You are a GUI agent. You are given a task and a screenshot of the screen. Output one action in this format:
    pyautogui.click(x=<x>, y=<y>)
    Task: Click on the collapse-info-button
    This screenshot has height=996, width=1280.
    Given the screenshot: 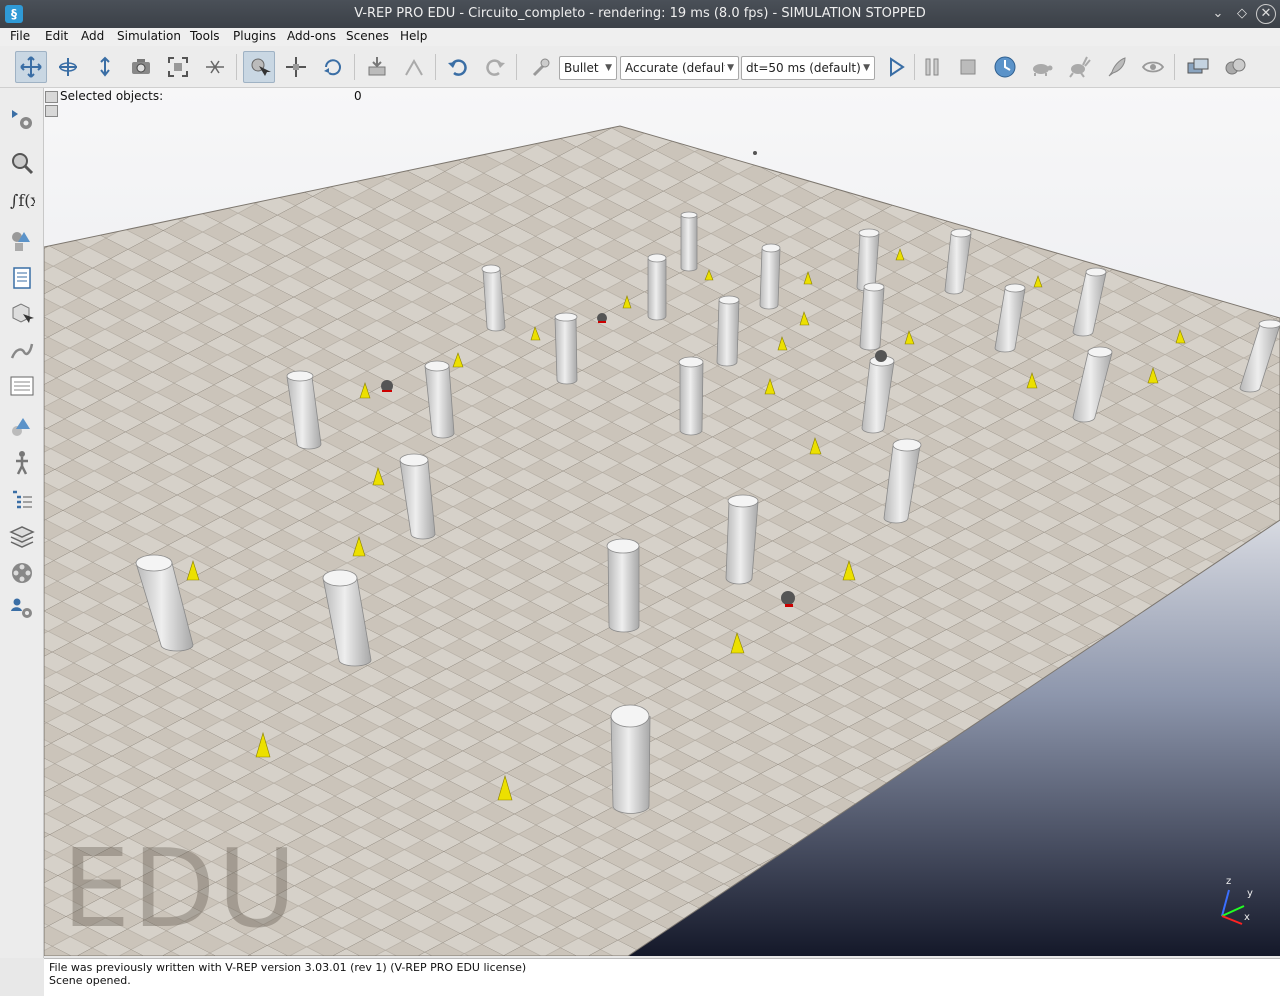 What is the action you would take?
    pyautogui.click(x=51, y=97)
    